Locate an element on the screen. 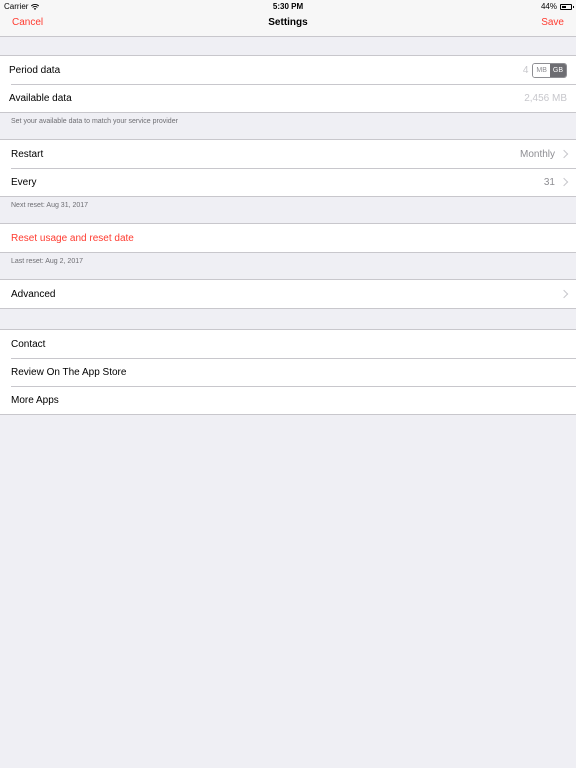 The image size is (576, 768). next-reset-footer: Next reset: Aug 31, 2017 is located at coordinates (50, 205).